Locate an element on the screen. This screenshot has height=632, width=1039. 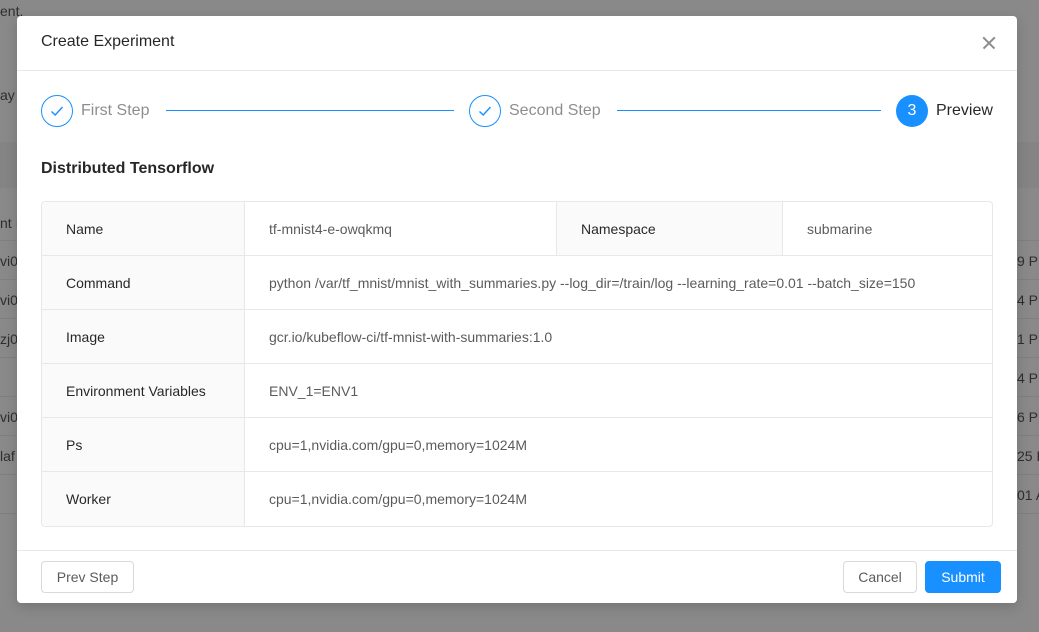
step-first: First Step is located at coordinates (95, 111).